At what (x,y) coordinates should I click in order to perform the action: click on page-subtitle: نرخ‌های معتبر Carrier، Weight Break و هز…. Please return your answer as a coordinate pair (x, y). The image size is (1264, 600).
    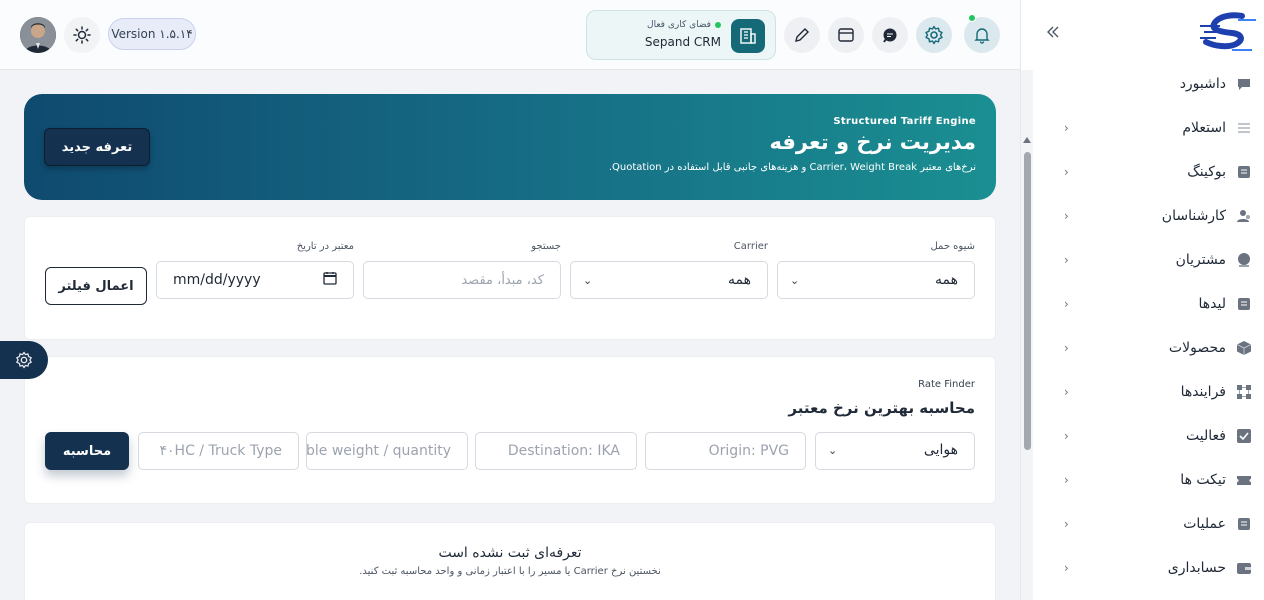
    Looking at the image, I should click on (792, 167).